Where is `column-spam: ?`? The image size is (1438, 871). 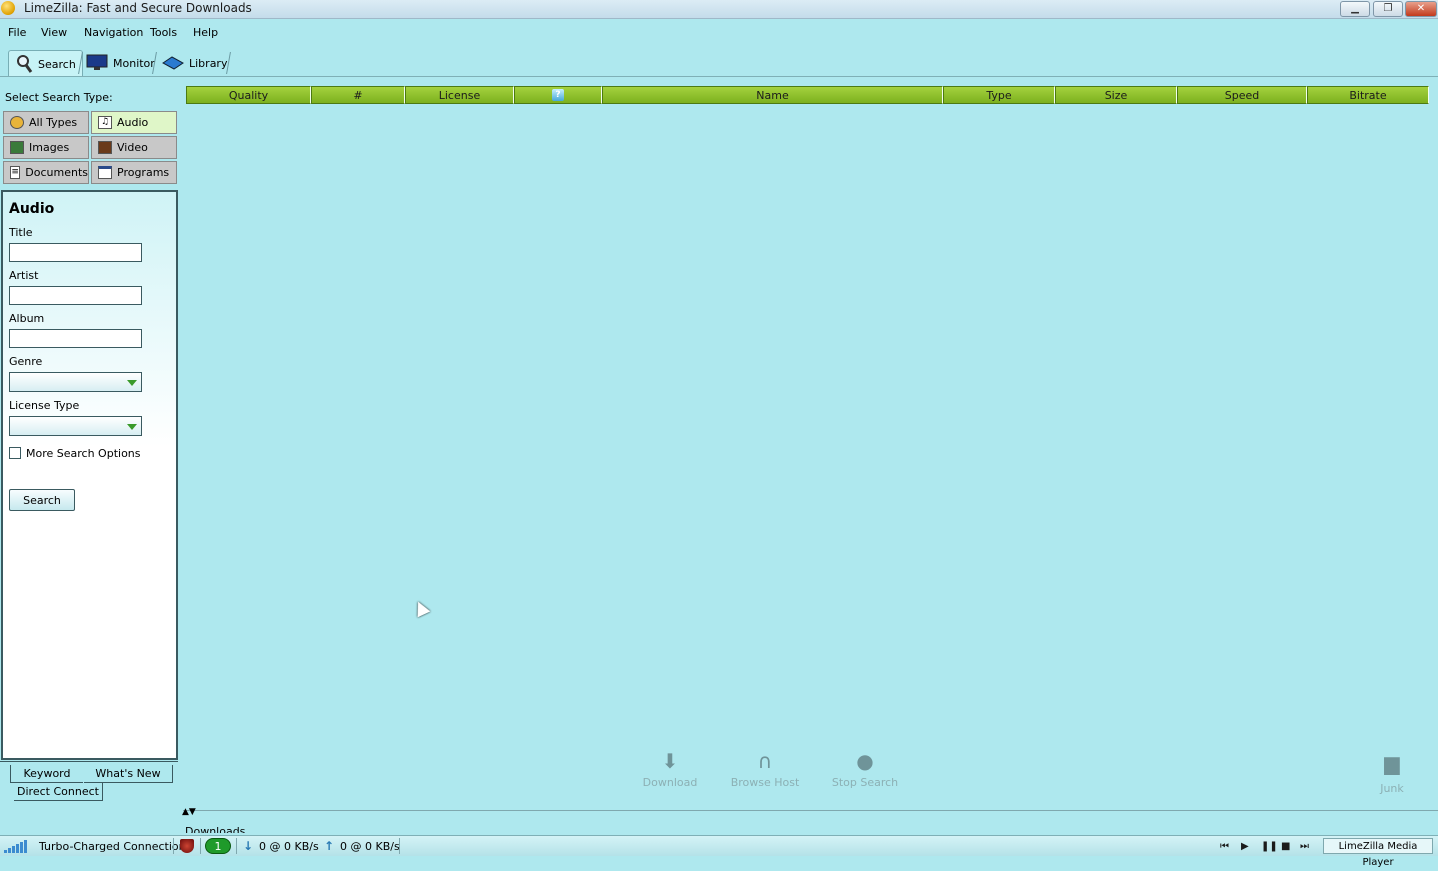
column-spam: ? is located at coordinates (558, 95).